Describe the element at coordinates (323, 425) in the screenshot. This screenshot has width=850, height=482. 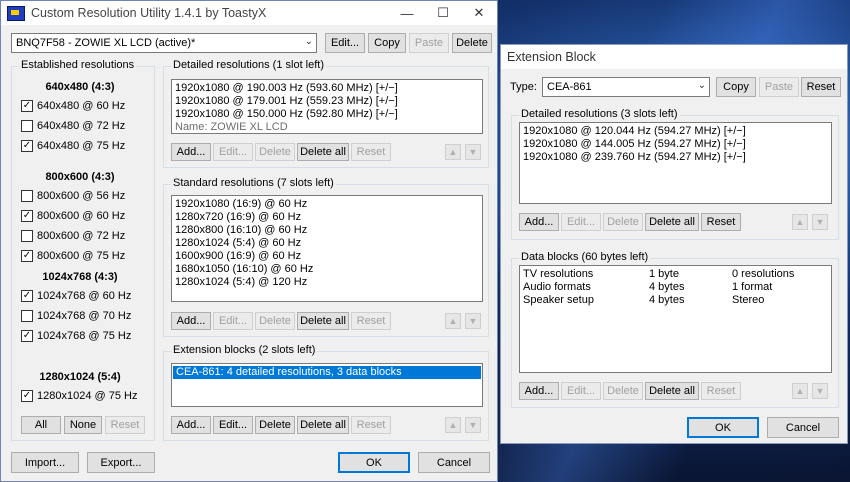
I see `delete-all-extension-button: Delete all` at that location.